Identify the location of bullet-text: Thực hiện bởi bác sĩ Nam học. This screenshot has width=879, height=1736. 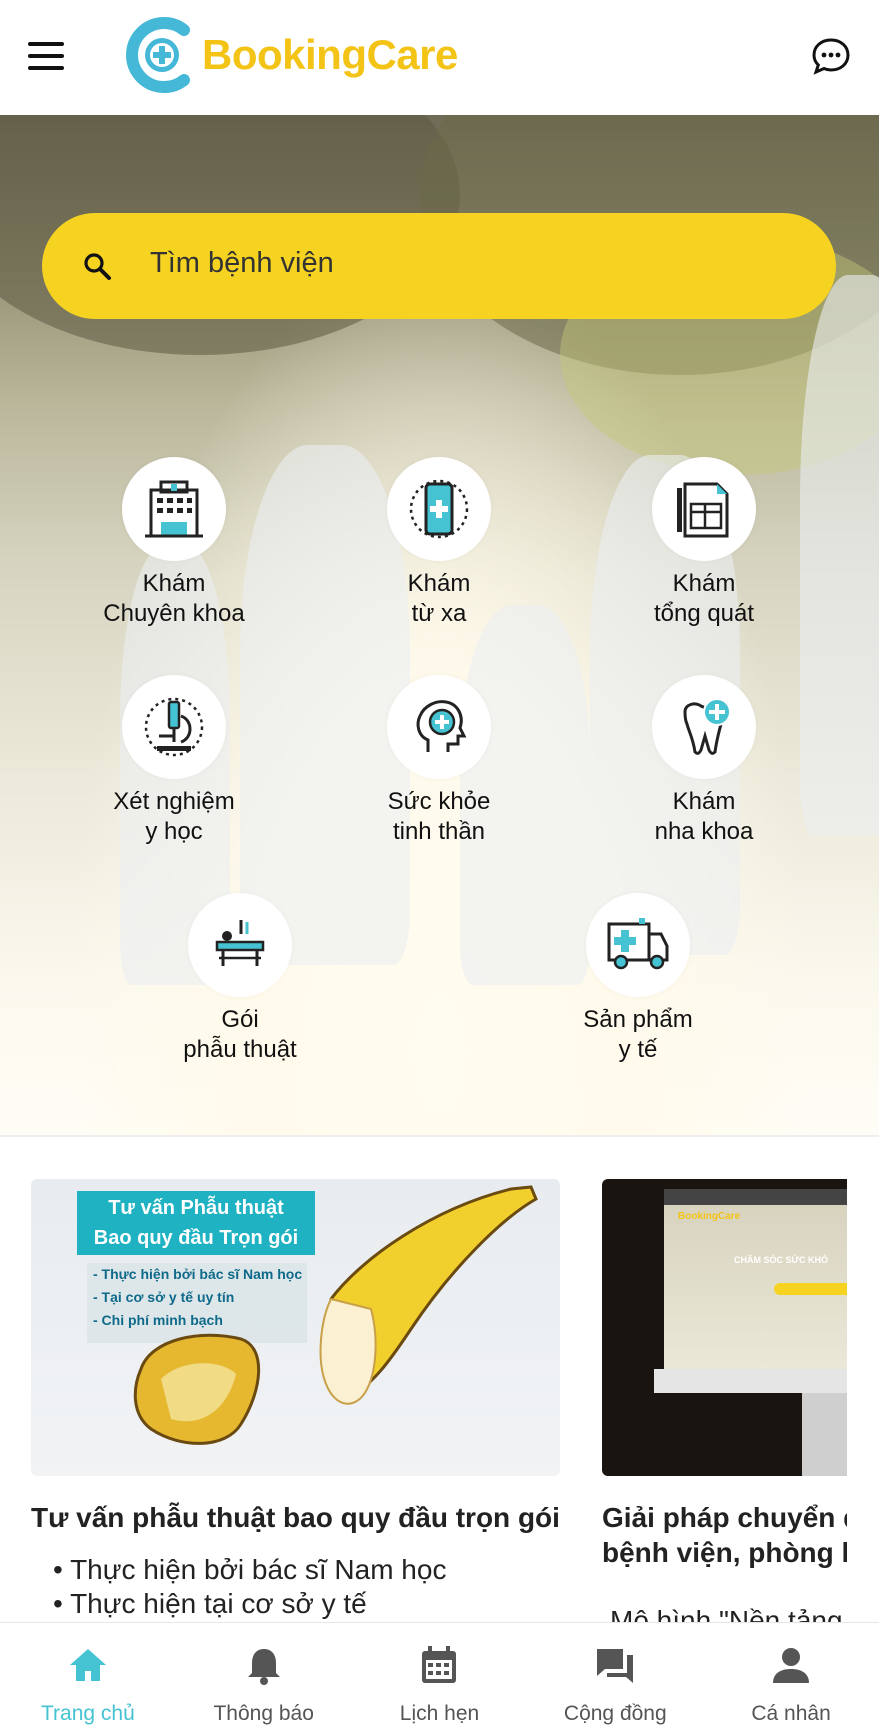
(258, 1569).